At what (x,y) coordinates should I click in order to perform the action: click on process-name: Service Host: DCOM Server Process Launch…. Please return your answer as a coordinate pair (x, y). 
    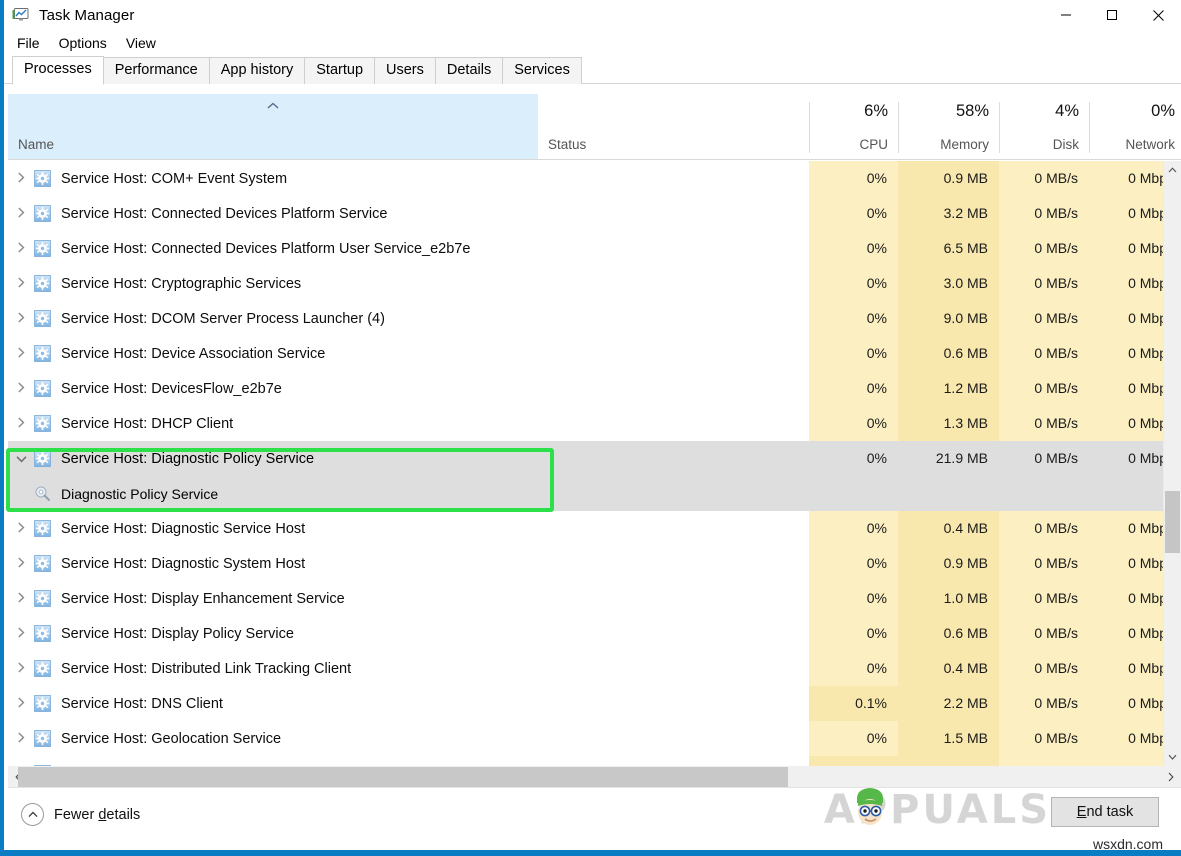
    Looking at the image, I should click on (223, 318).